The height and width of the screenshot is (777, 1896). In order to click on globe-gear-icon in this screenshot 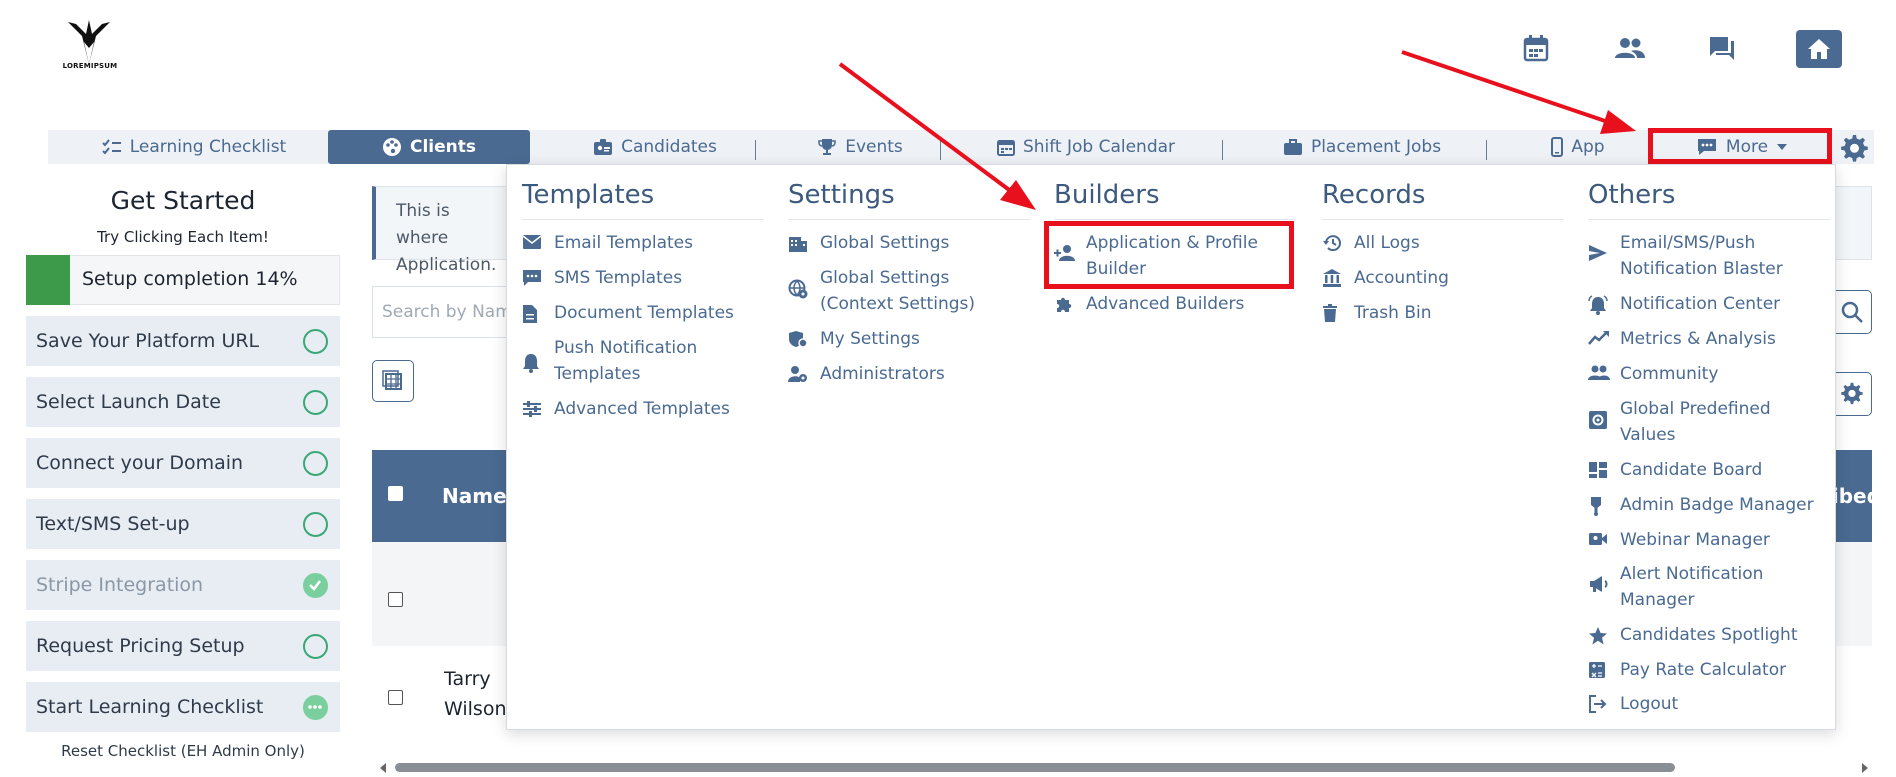, I will do `click(799, 291)`.